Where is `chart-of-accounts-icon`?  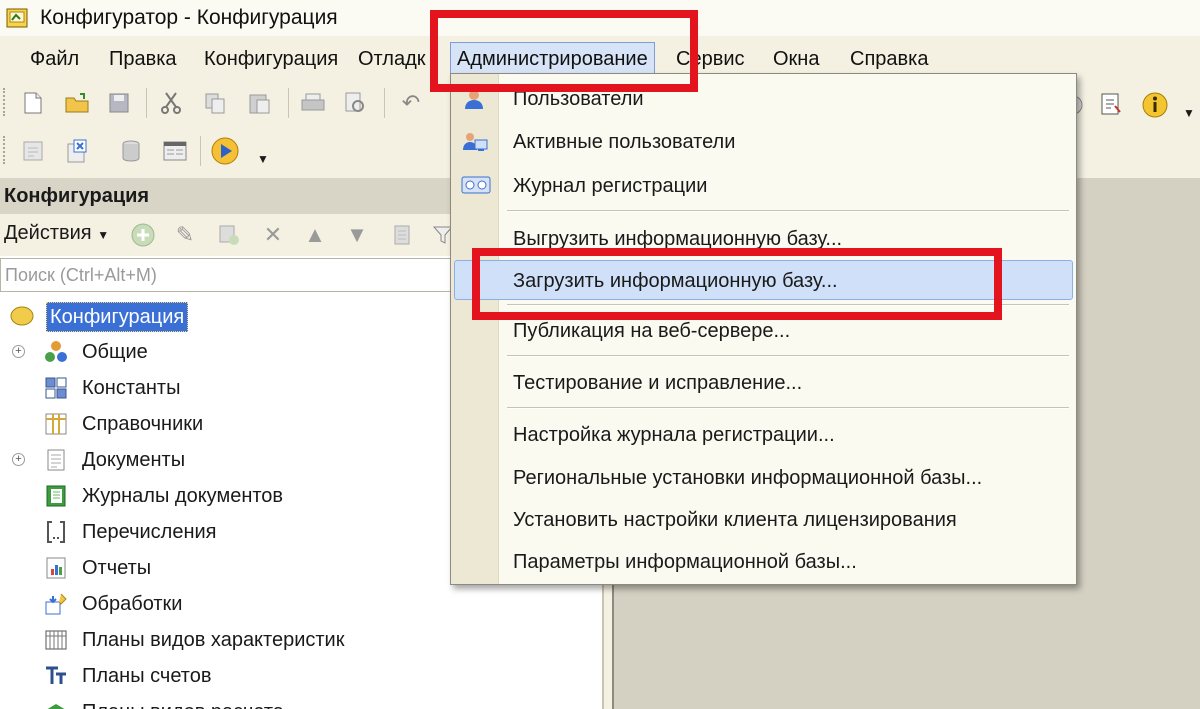 chart-of-accounts-icon is located at coordinates (56, 676).